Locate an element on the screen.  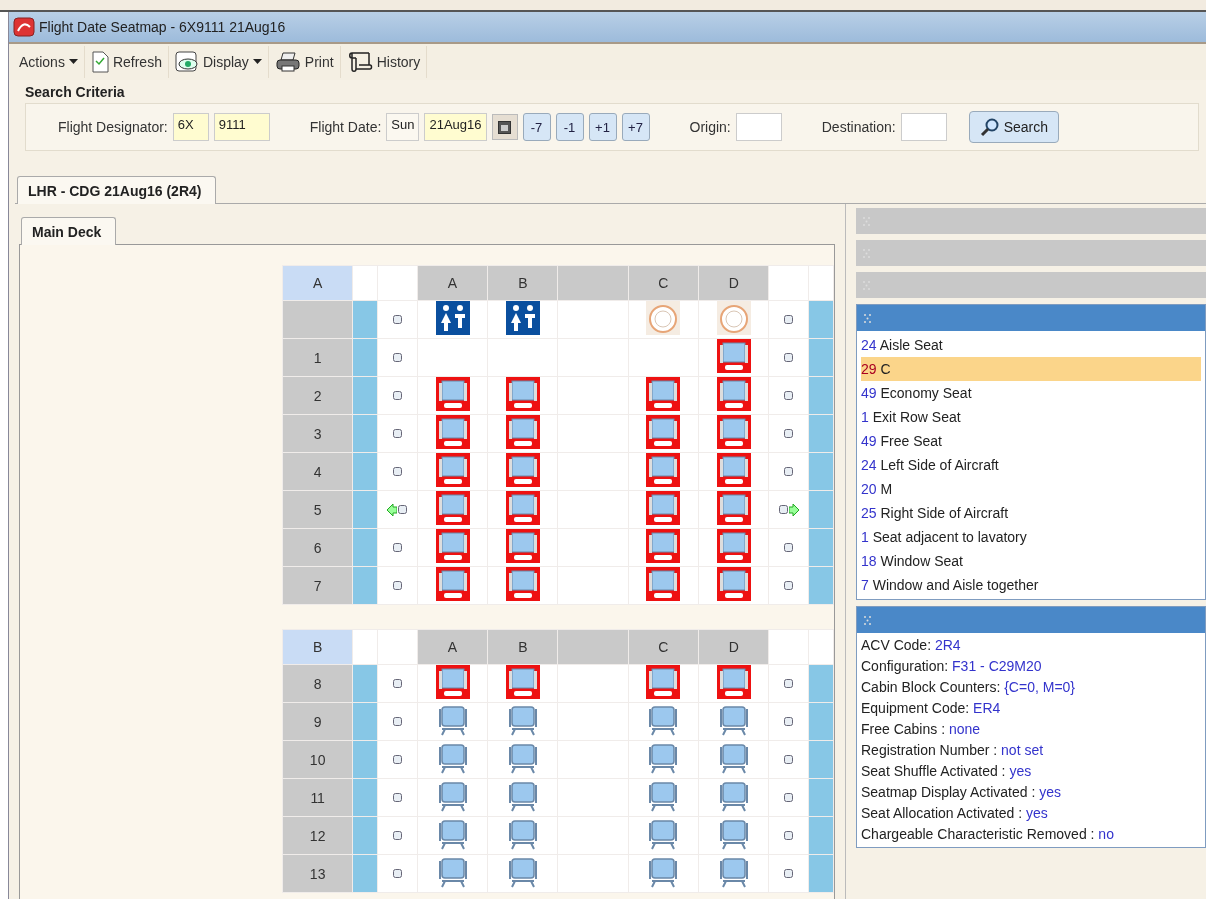
date-step-button: -7 is located at coordinates (536, 127).